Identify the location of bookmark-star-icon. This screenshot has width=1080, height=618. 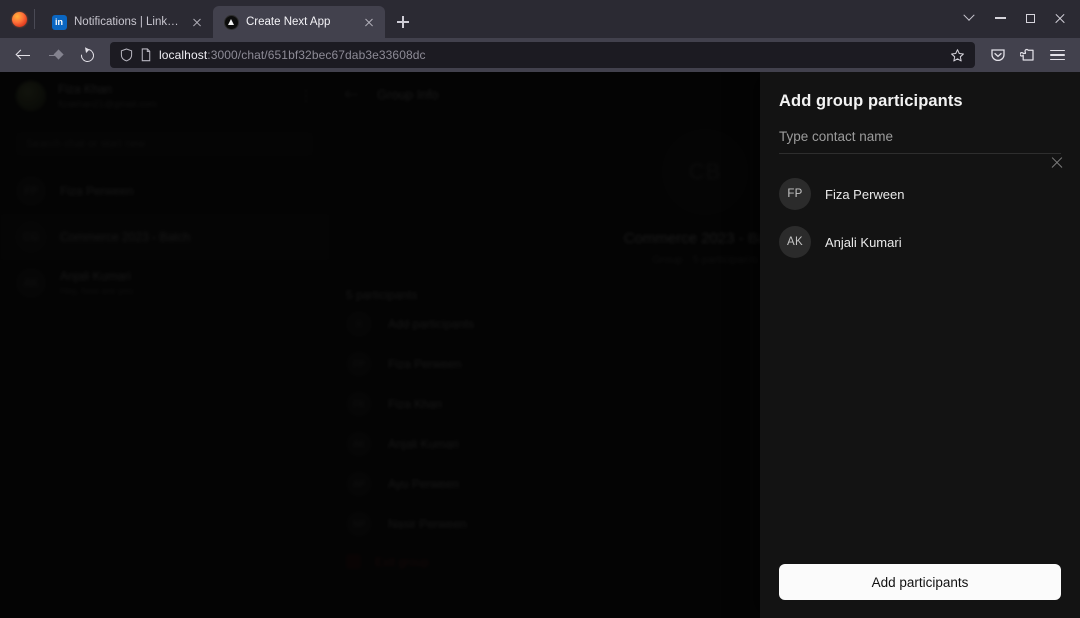
(957, 55).